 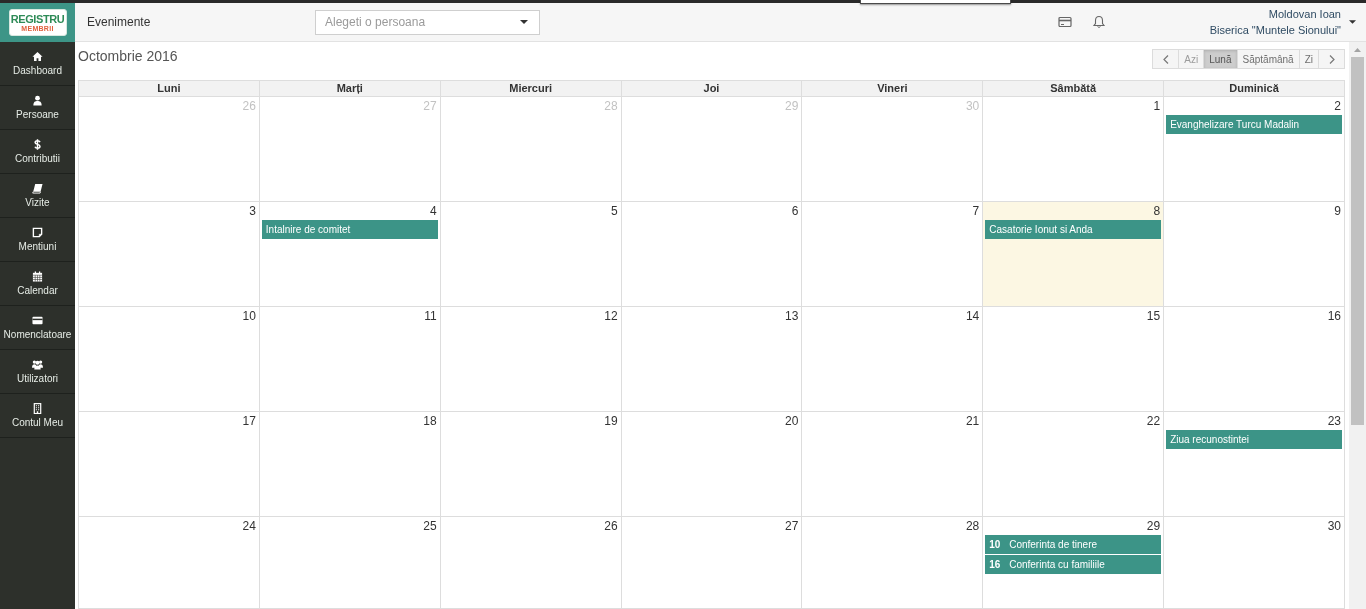 I want to click on calendar-event: Evanghelizare Turcu Madalin, so click(x=1254, y=124).